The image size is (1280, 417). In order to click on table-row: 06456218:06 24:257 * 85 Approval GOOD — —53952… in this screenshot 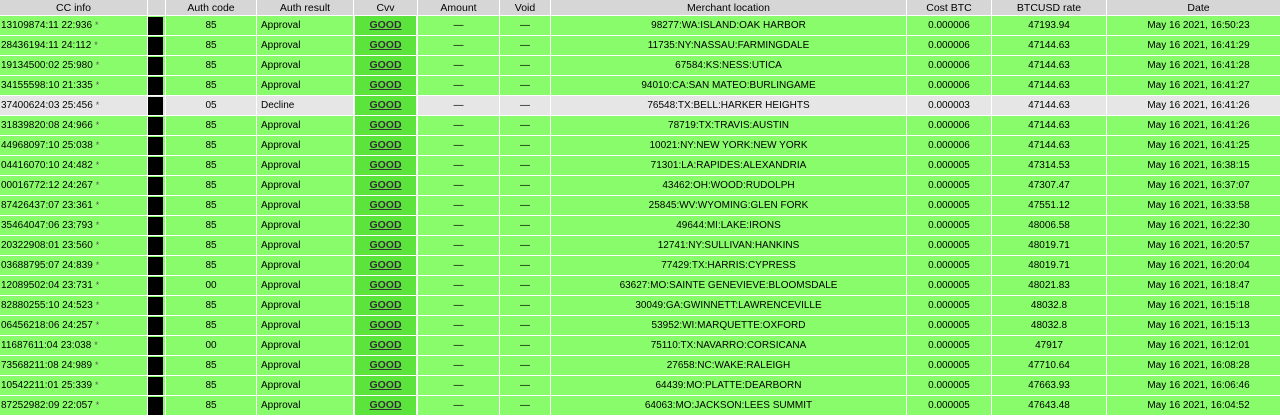, I will do `click(640, 325)`.